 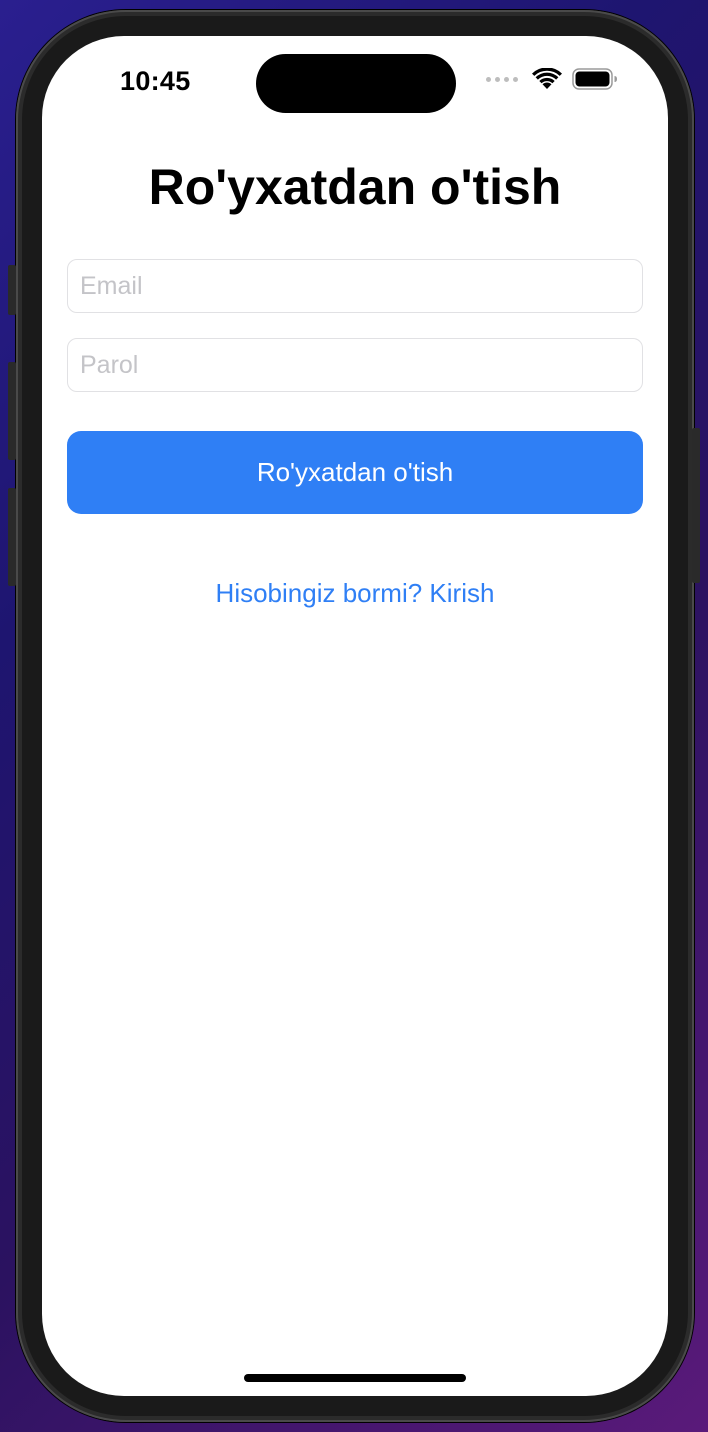 I want to click on status-icons, so click(x=552, y=79).